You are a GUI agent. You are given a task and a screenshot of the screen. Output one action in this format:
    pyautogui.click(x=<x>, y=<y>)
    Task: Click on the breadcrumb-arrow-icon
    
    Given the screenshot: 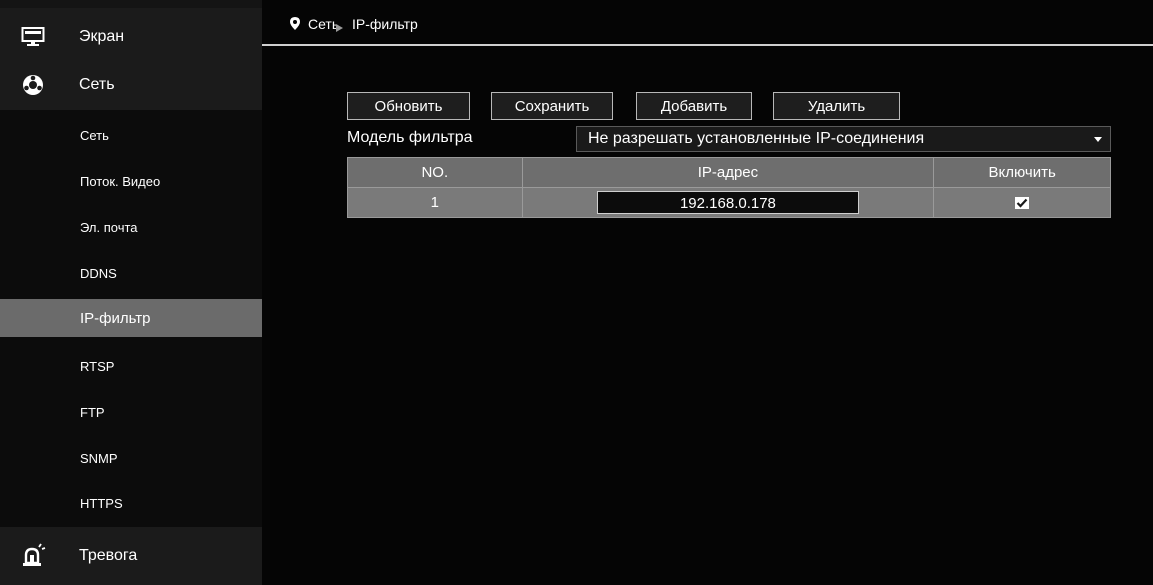 What is the action you would take?
    pyautogui.click(x=339, y=28)
    